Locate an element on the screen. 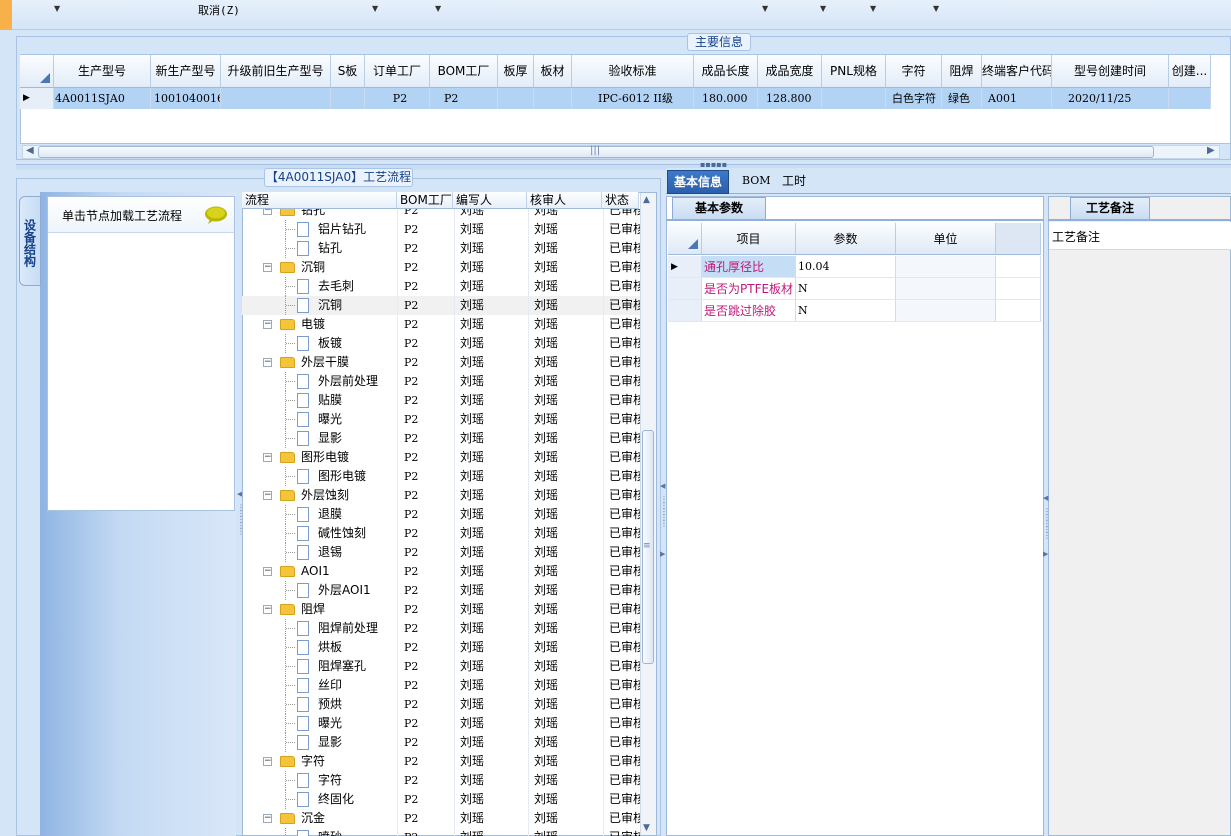 The image size is (1231, 836). table-cell: 10010400162544 is located at coordinates (186, 98).